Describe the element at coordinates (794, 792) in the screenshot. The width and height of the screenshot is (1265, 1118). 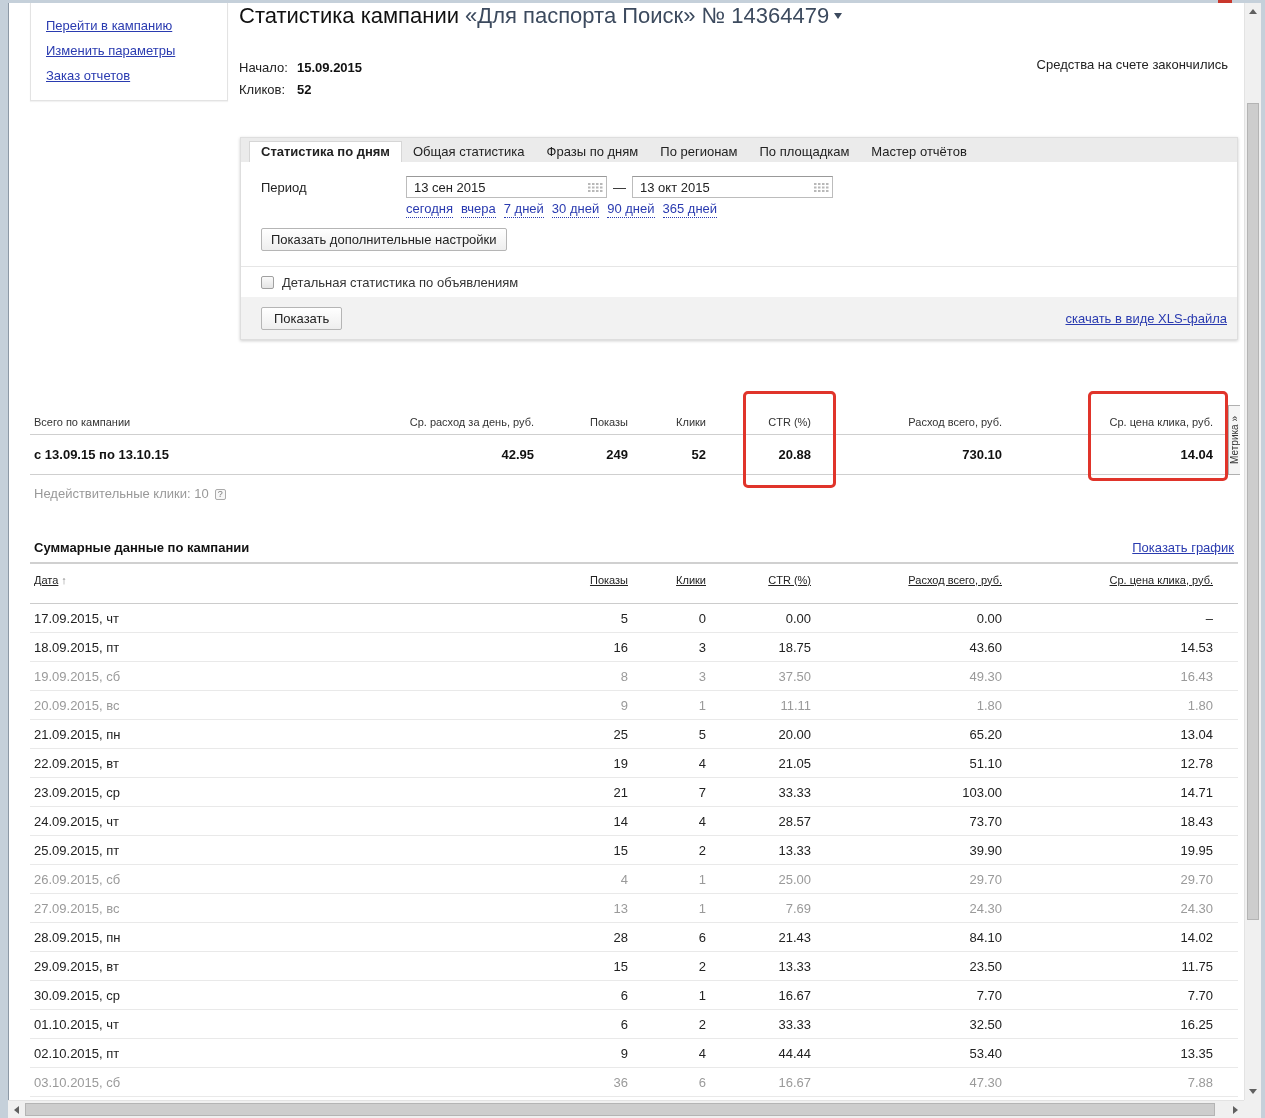
I see `table-cell: 33.33` at that location.